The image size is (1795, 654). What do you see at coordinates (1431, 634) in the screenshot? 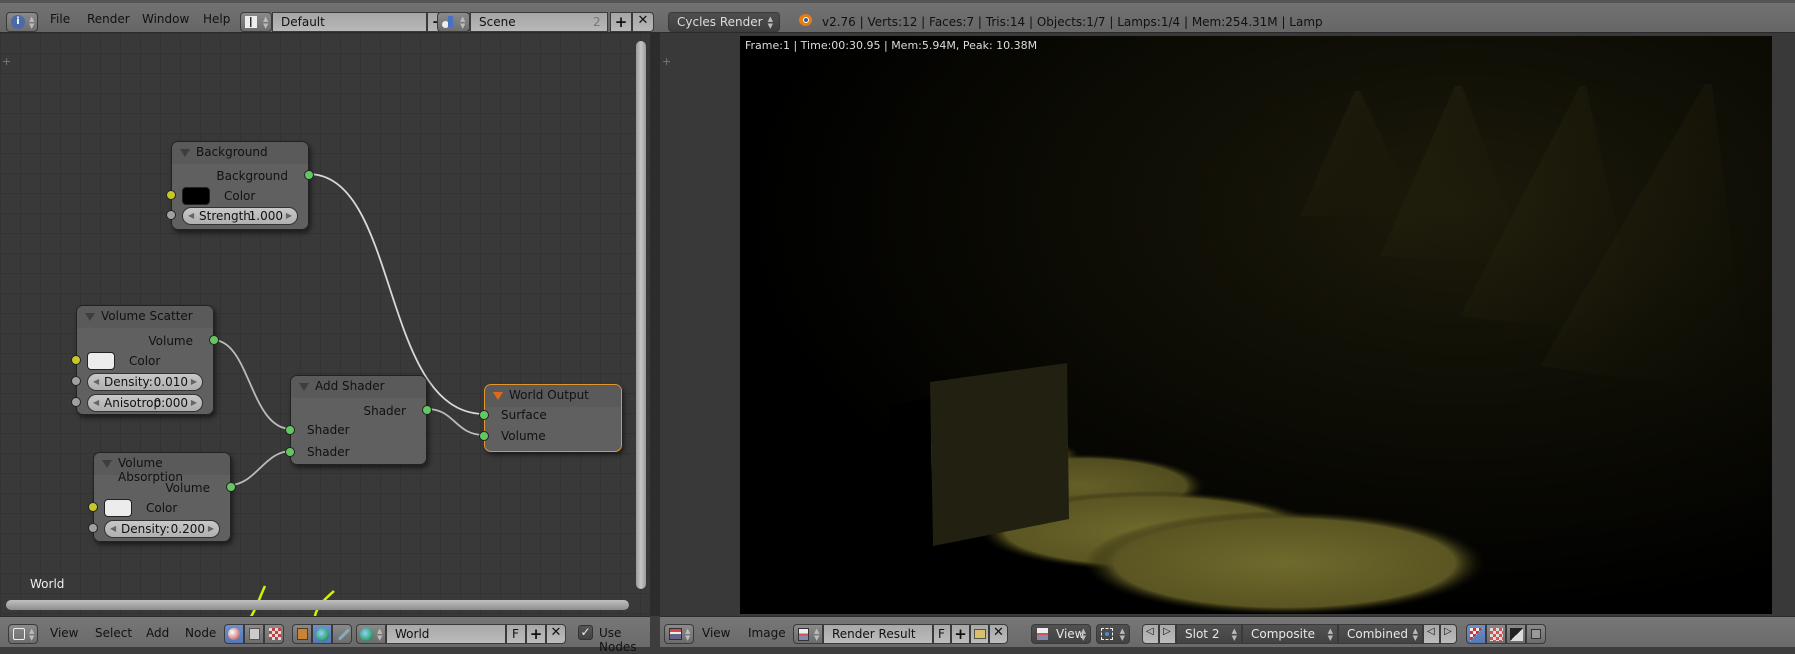
I see `previous-pass-button: ◁` at bounding box center [1431, 634].